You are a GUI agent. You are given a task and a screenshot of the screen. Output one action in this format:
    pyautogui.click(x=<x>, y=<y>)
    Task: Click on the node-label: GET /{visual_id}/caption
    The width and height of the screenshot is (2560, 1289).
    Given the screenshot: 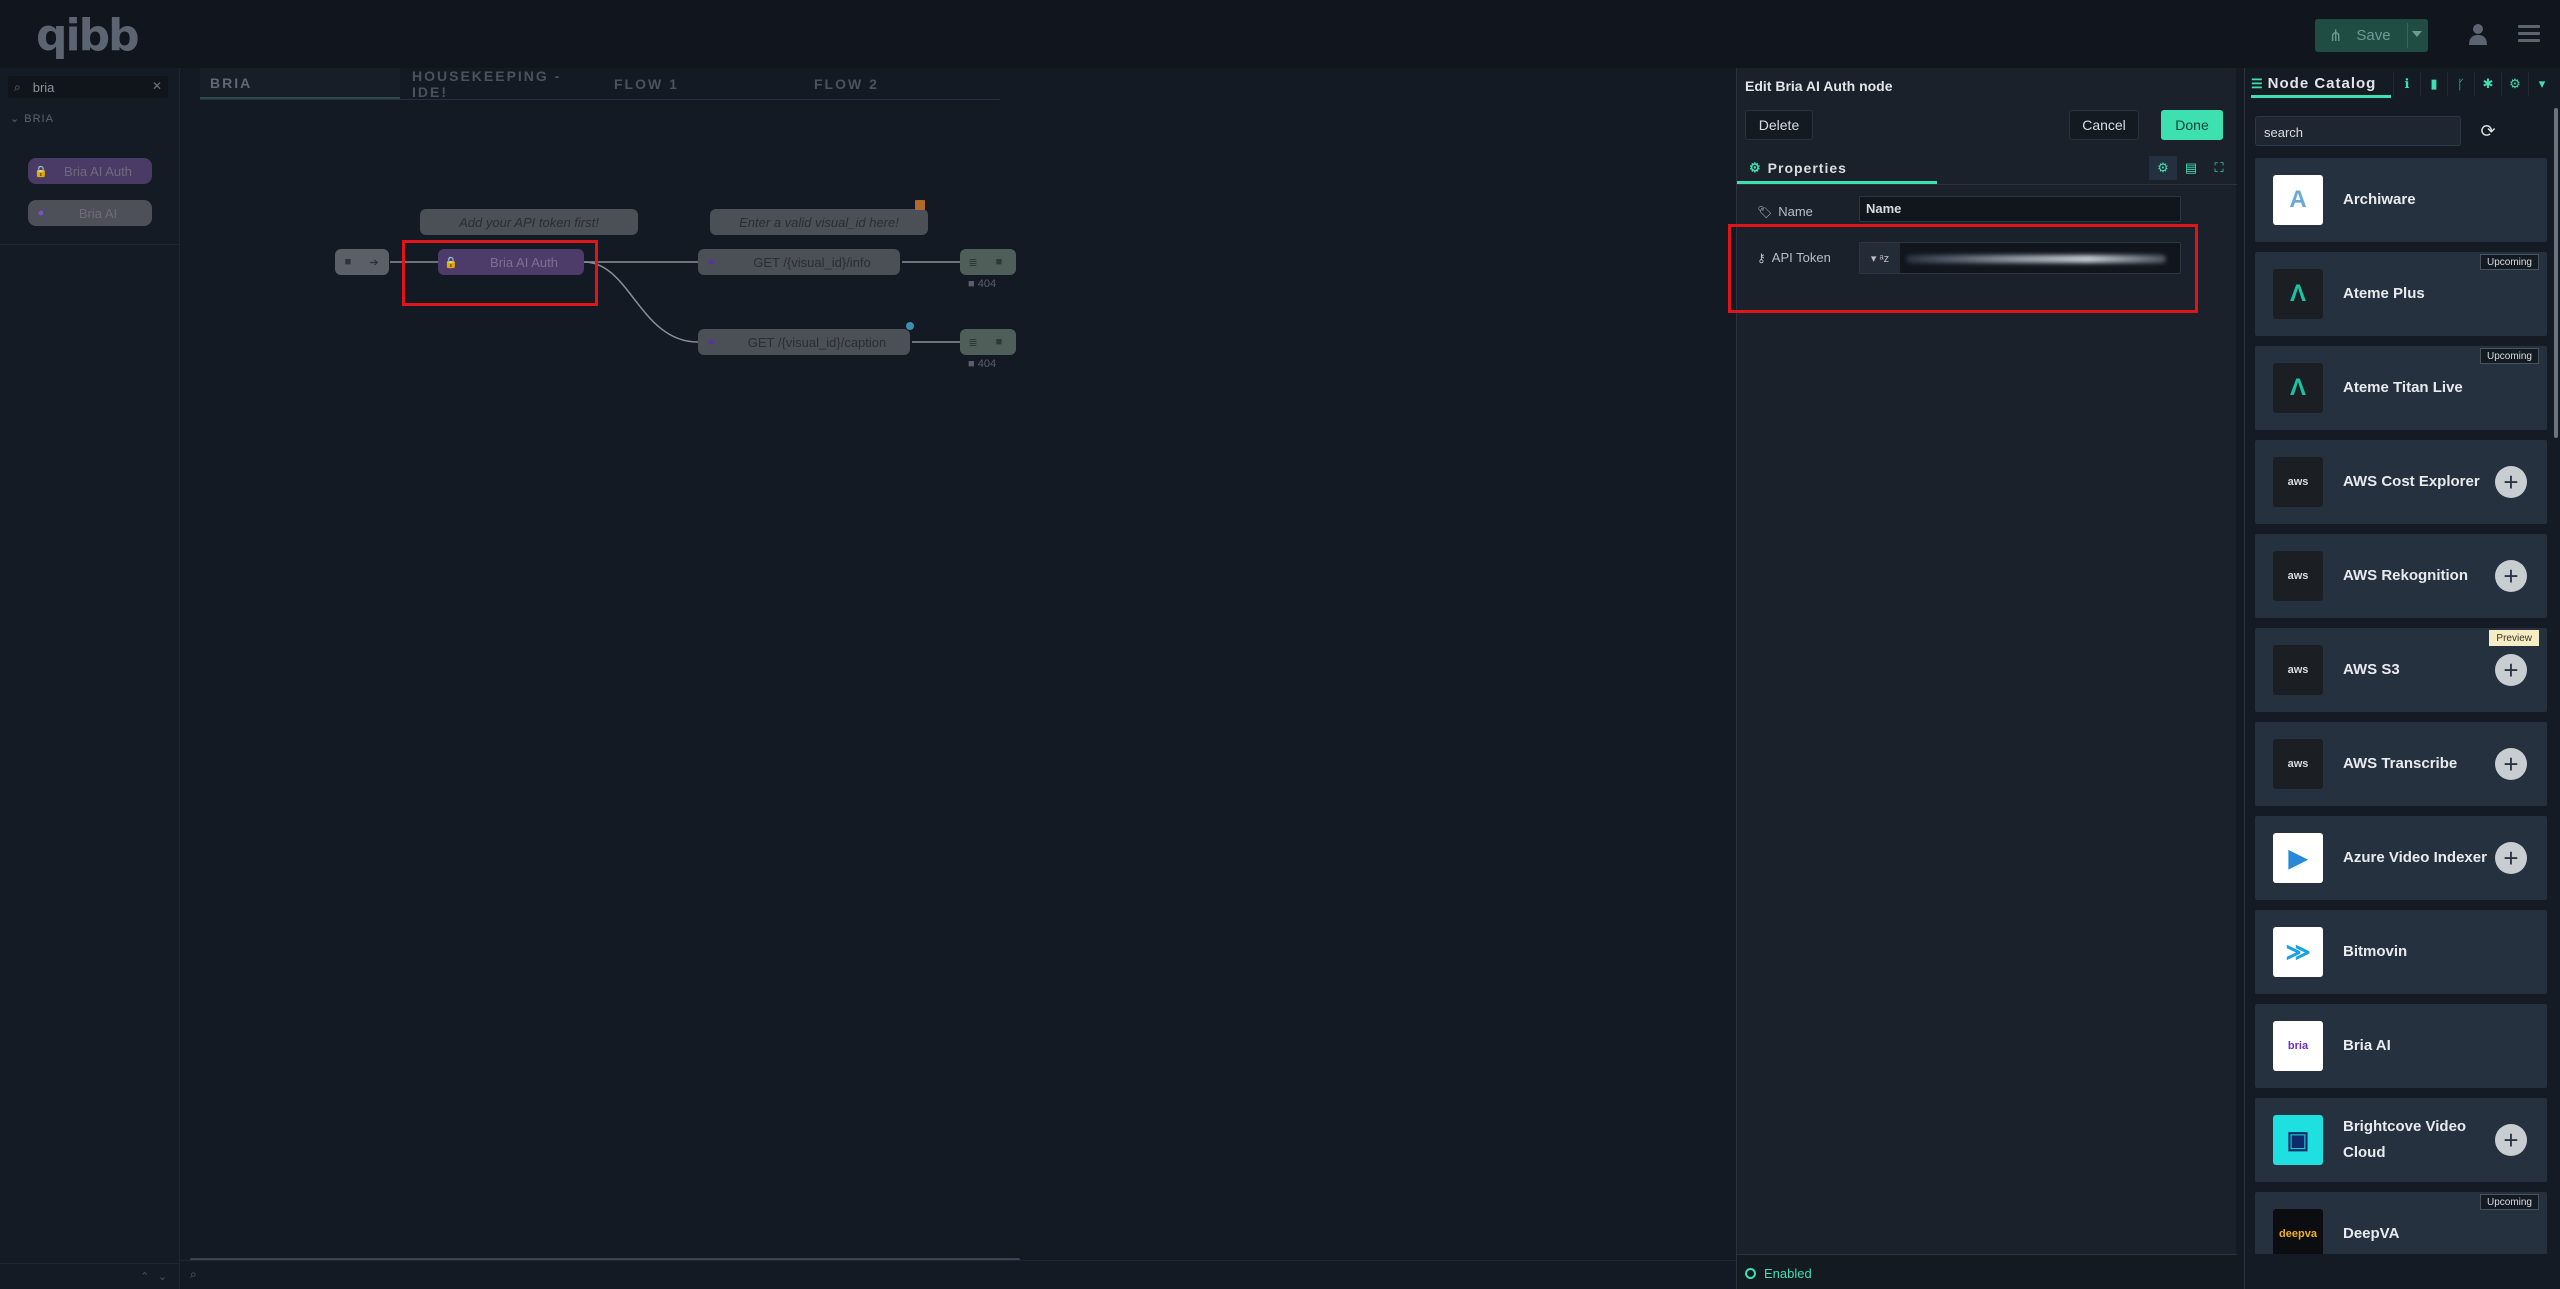 What is the action you would take?
    pyautogui.click(x=817, y=342)
    